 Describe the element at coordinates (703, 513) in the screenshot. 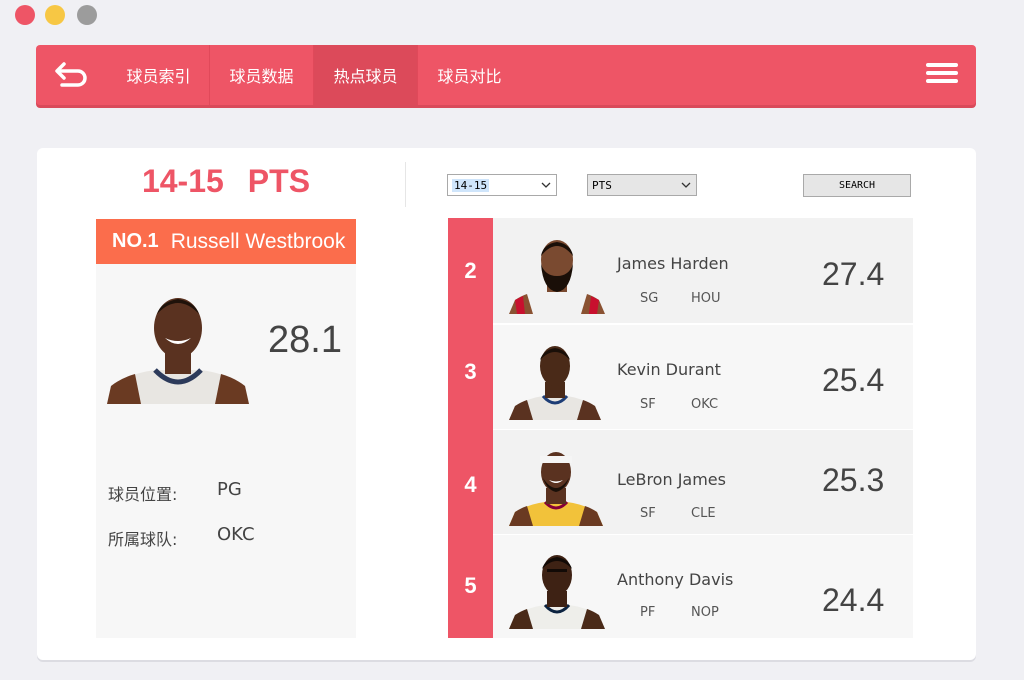

I see `player-team: CLE` at that location.